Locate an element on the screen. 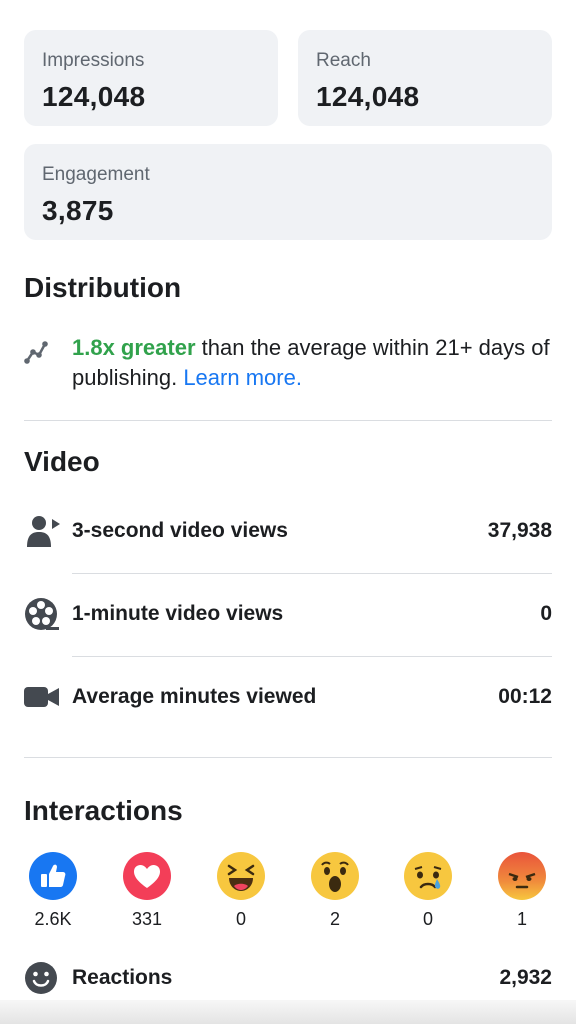  video-row-1min: 1-minute video views 0 is located at coordinates (288, 614).